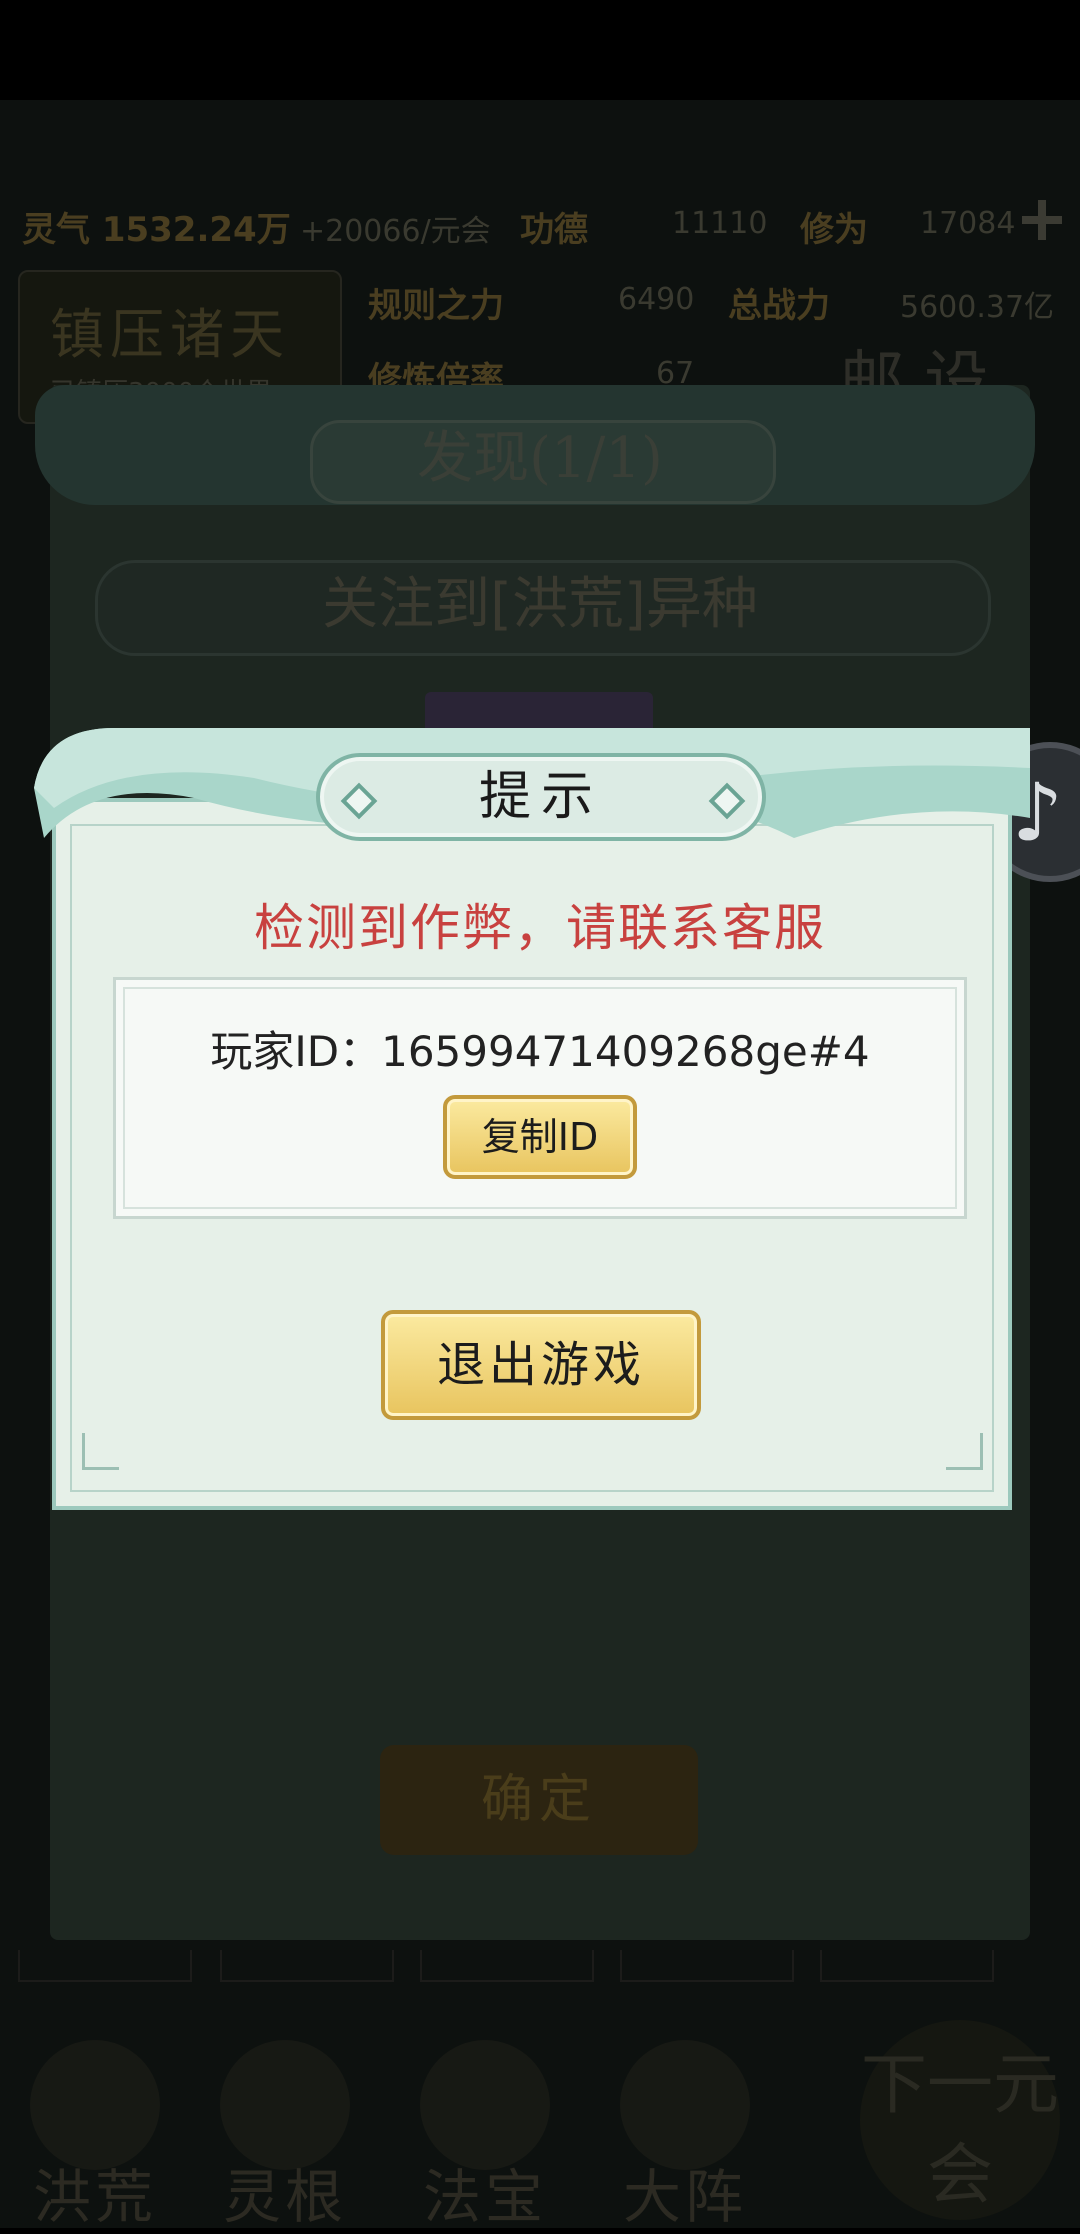  What do you see at coordinates (540, 604) in the screenshot?
I see `discovery-subtitle: 关注到[洪荒]异种` at bounding box center [540, 604].